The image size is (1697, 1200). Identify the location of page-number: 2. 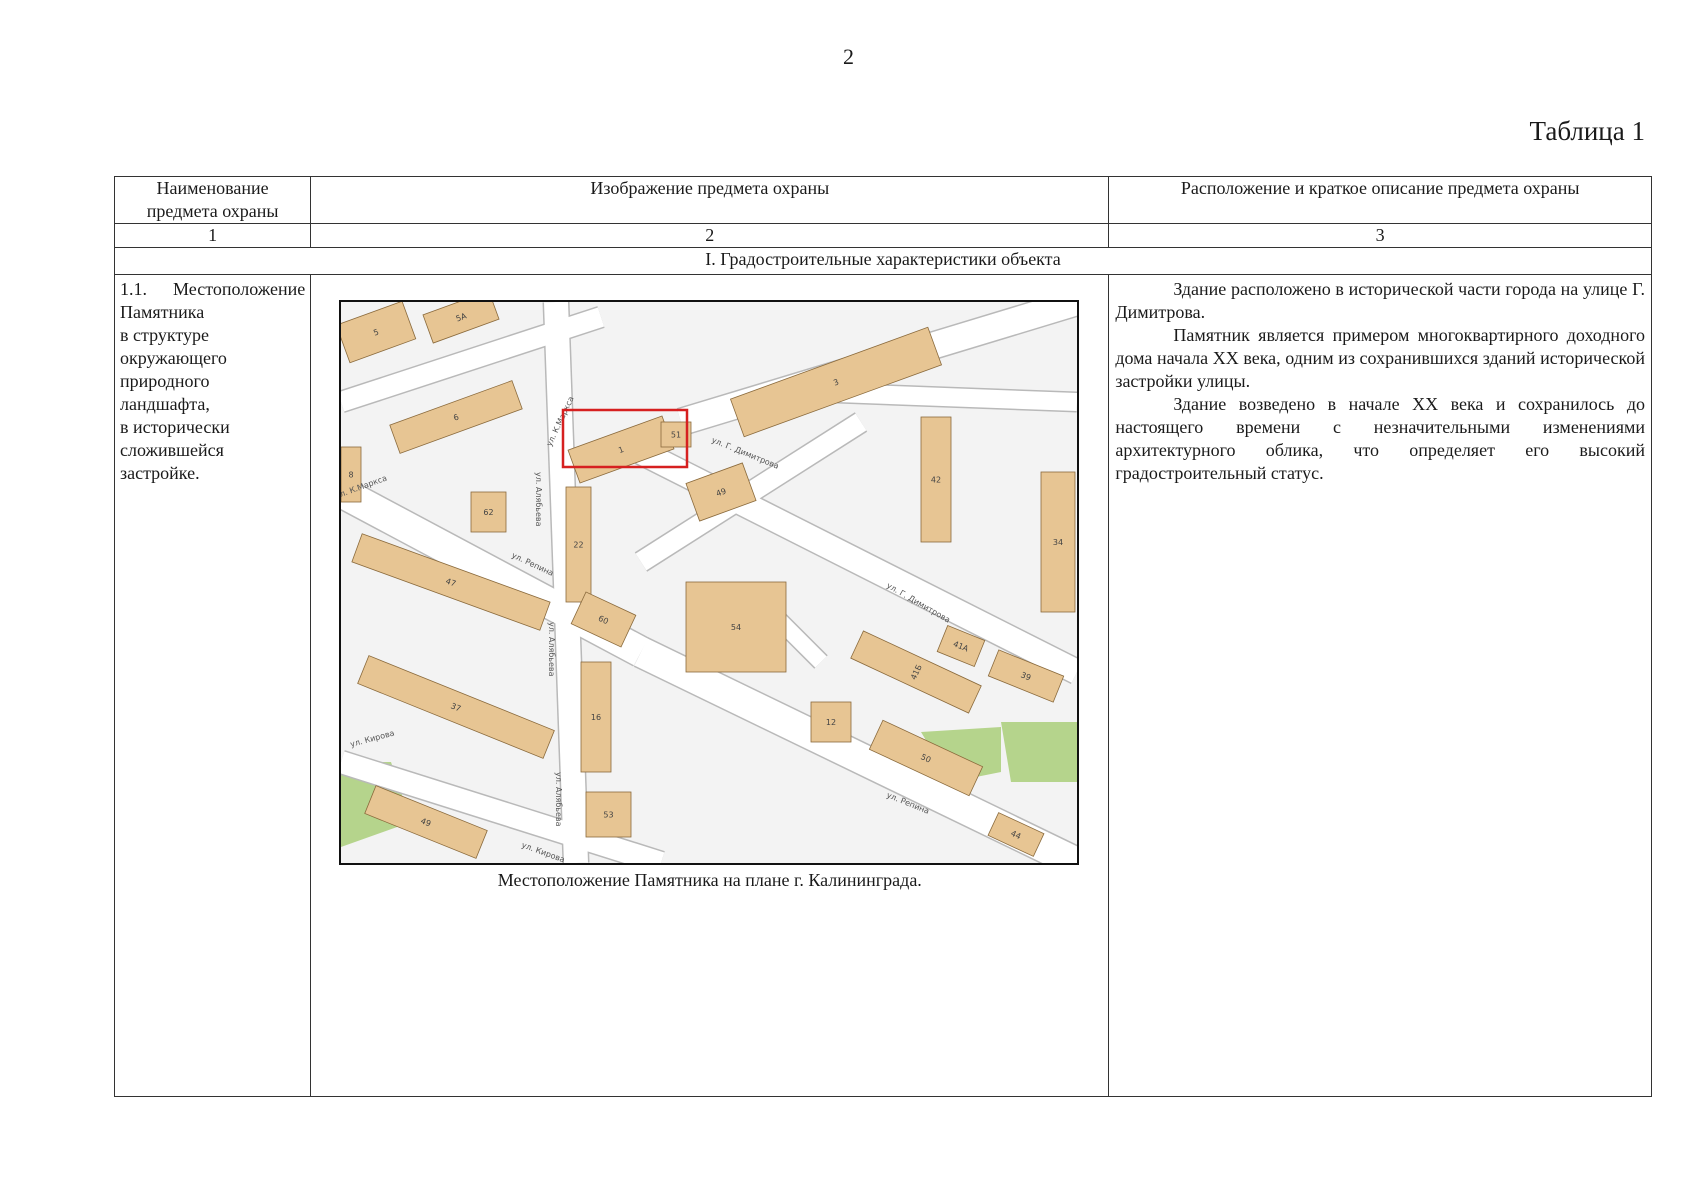
(848, 56).